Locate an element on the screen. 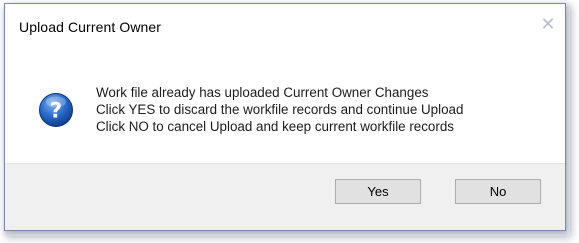  yes-button: Yes is located at coordinates (378, 191).